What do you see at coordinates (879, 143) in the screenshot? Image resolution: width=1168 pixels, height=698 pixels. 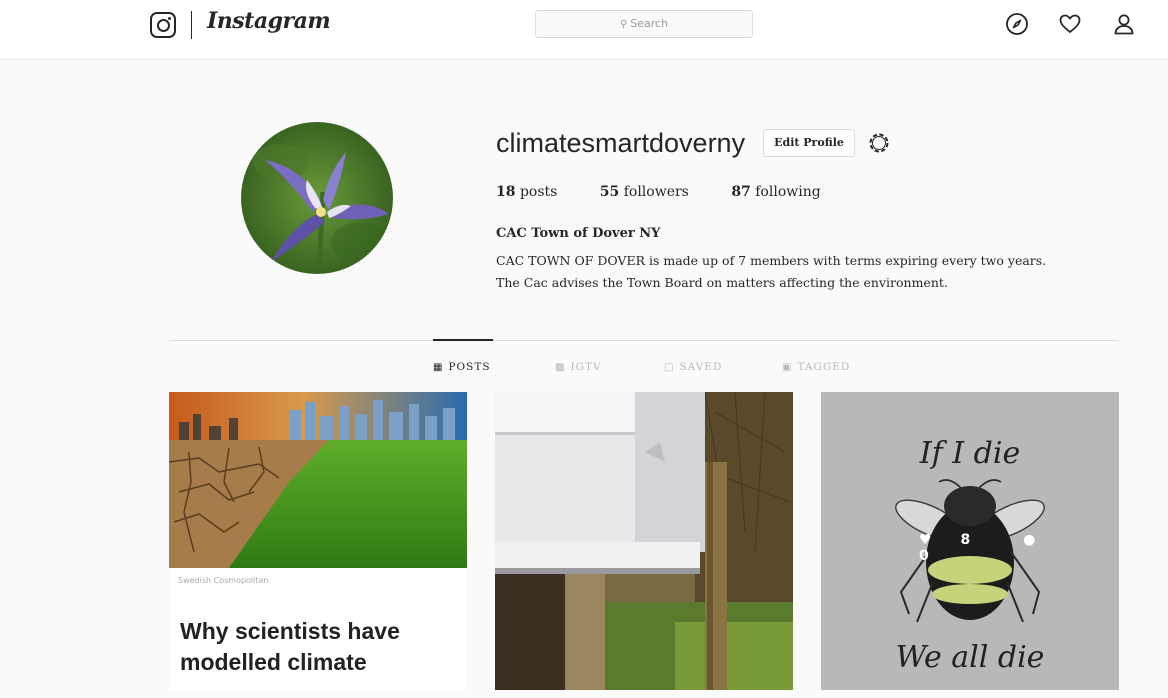 I see `gear-icon` at bounding box center [879, 143].